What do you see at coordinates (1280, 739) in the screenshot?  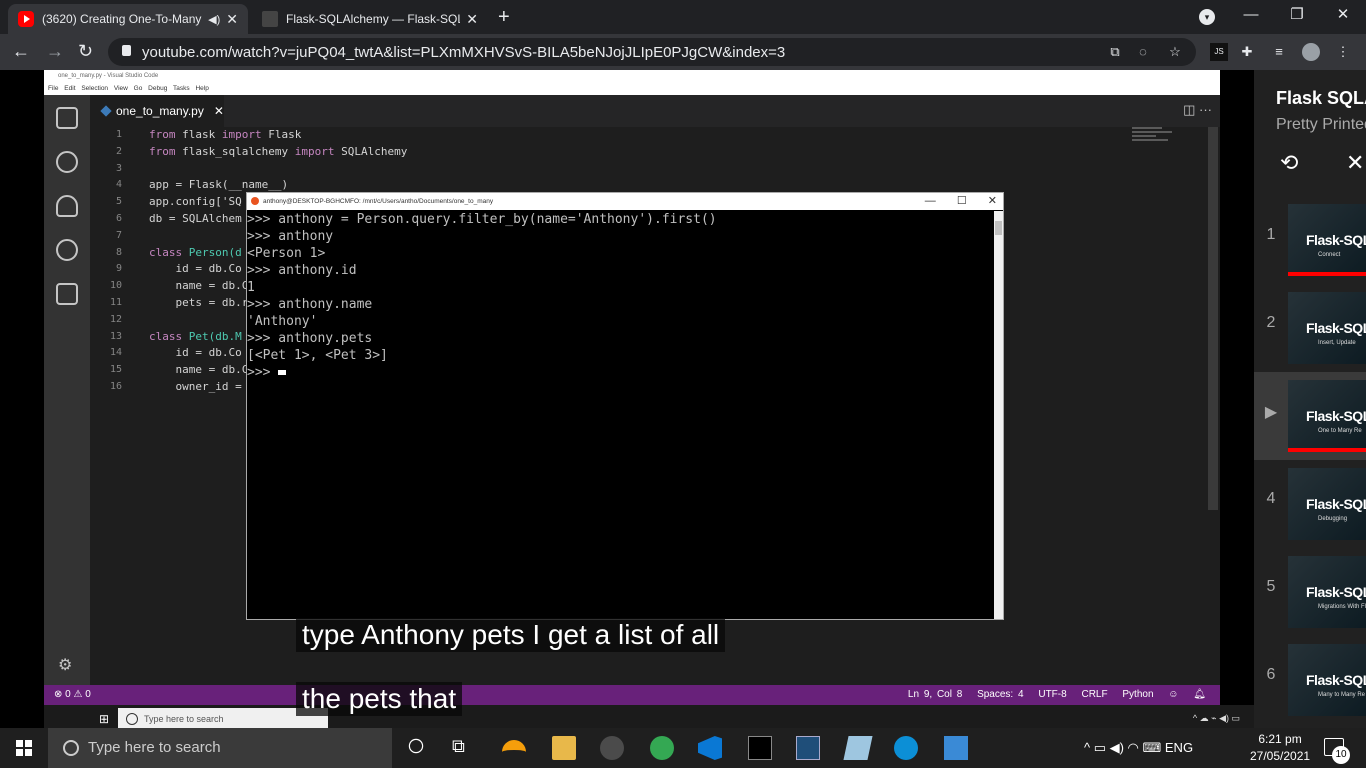 I see `clock-time: 6:21 pm` at bounding box center [1280, 739].